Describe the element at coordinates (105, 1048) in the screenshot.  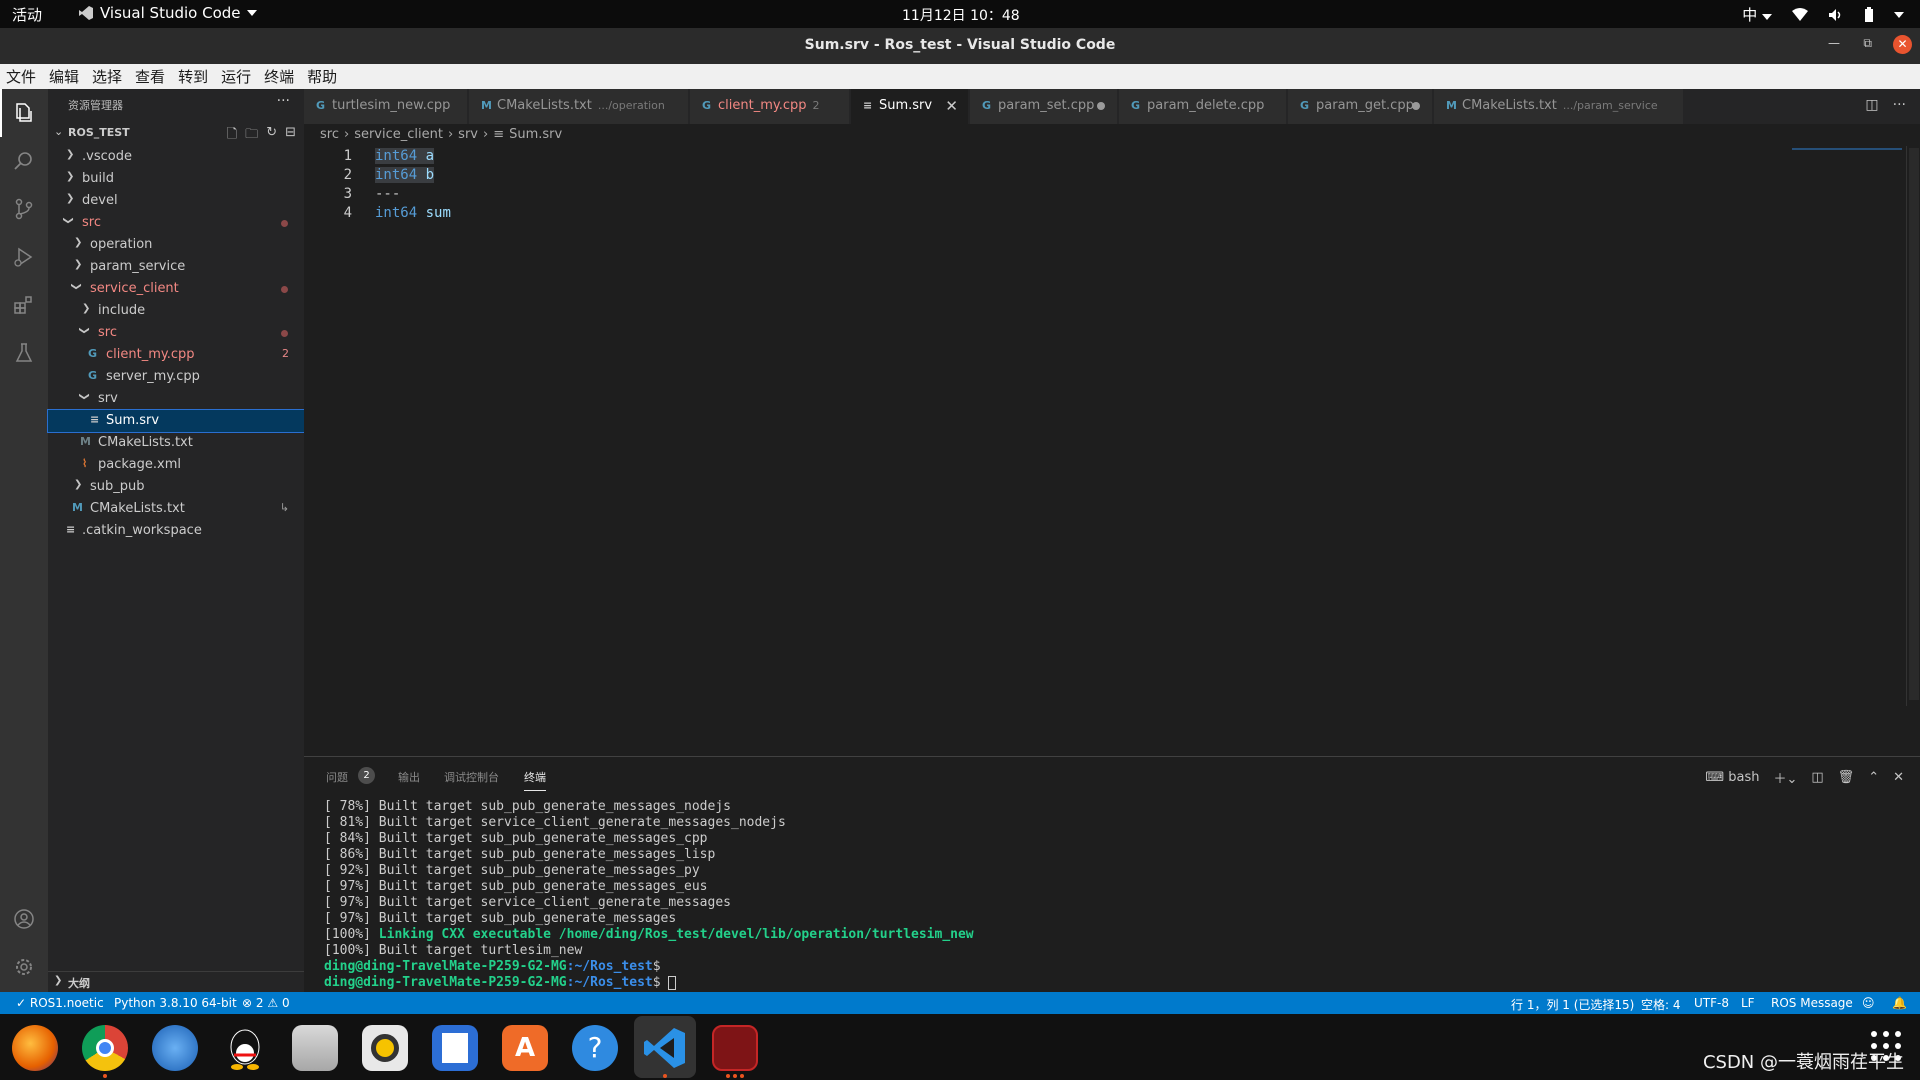
I see `chrome-icon` at that location.